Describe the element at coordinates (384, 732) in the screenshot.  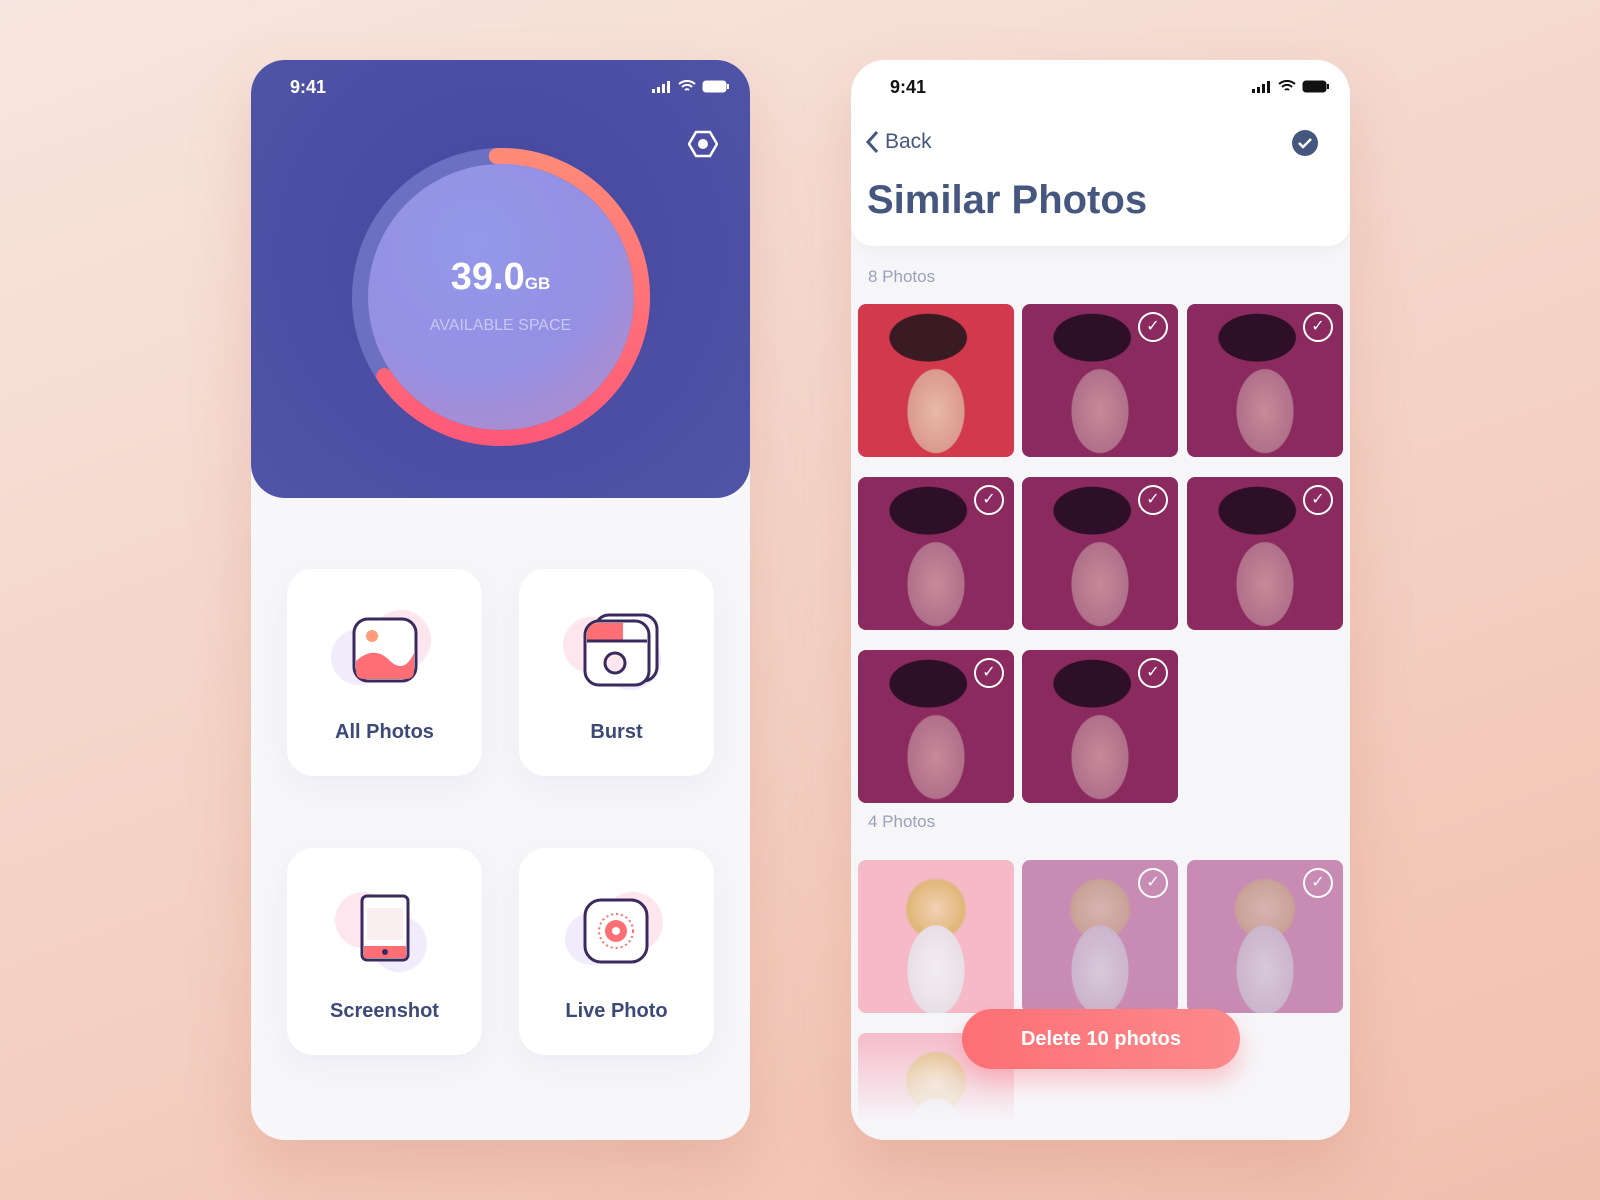
I see `category-label: All Photos` at that location.